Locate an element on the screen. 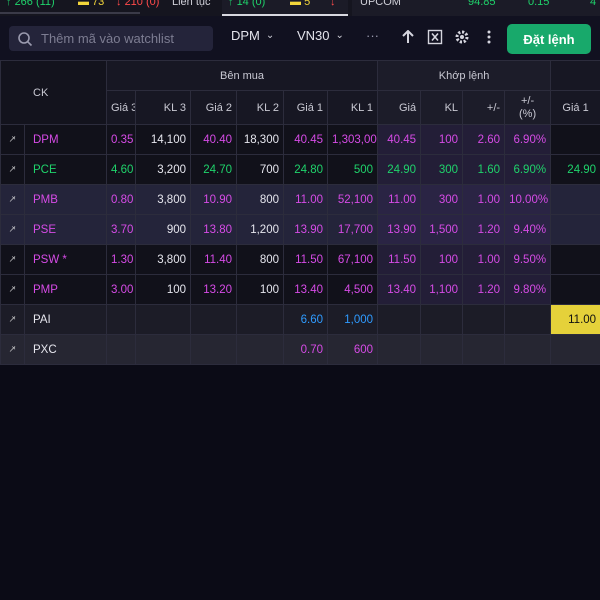 The height and width of the screenshot is (600, 600). bid-price-2-header: Giá 2 is located at coordinates (213, 107).